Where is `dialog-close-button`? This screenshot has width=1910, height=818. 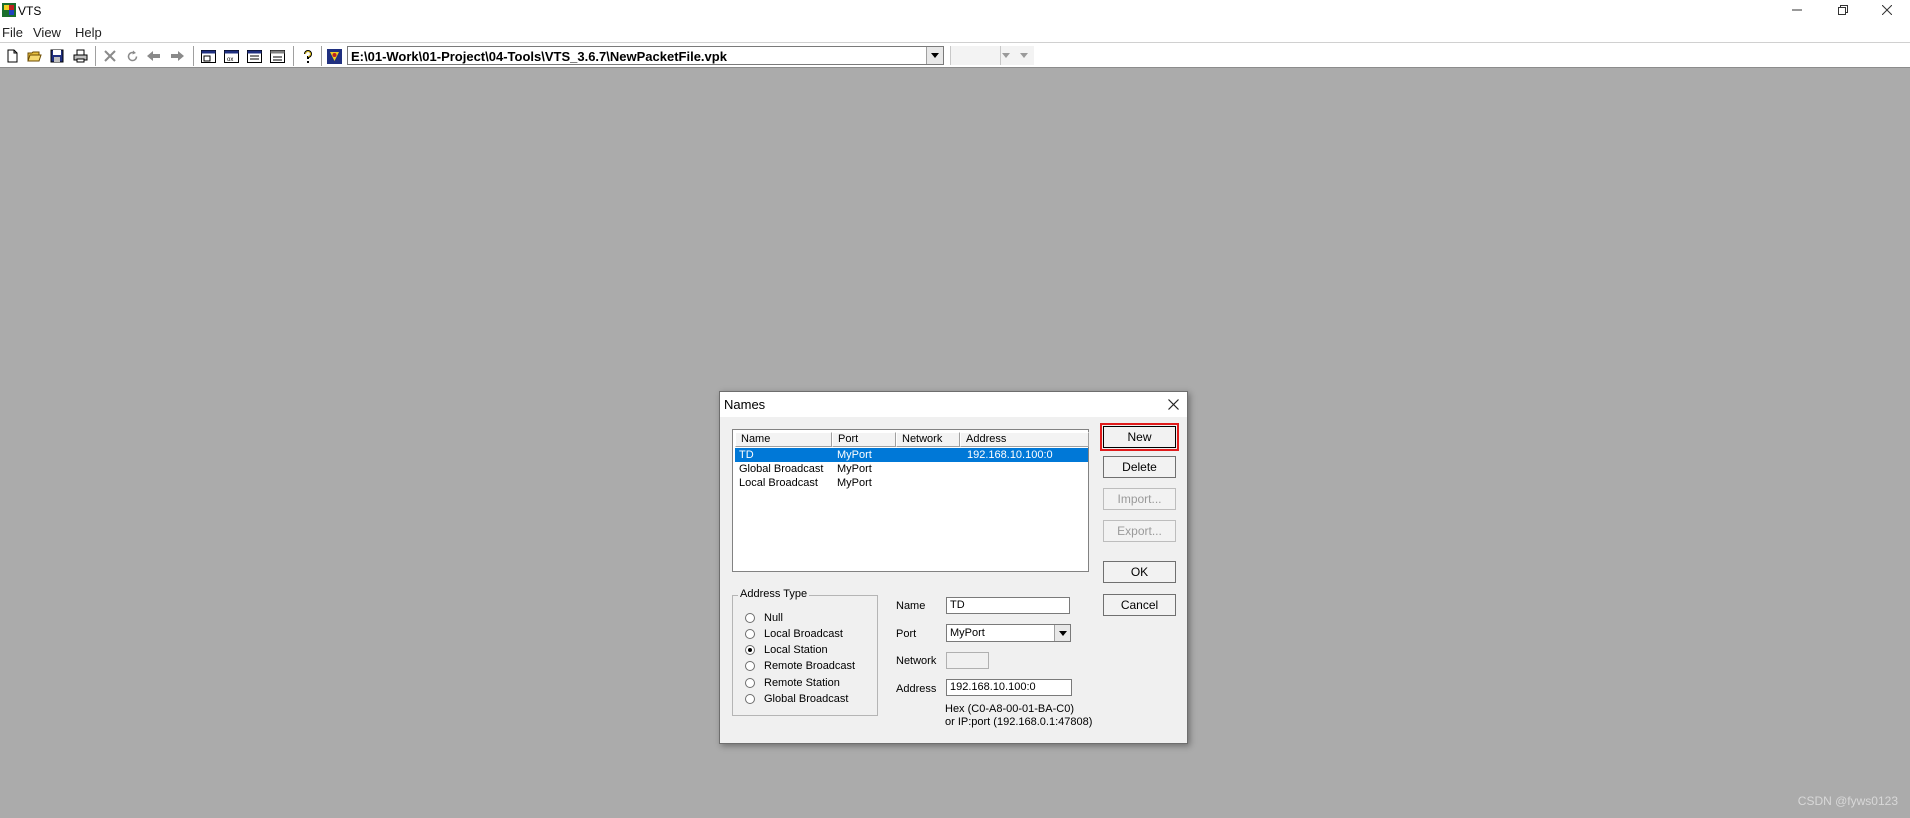
dialog-close-button is located at coordinates (1173, 404).